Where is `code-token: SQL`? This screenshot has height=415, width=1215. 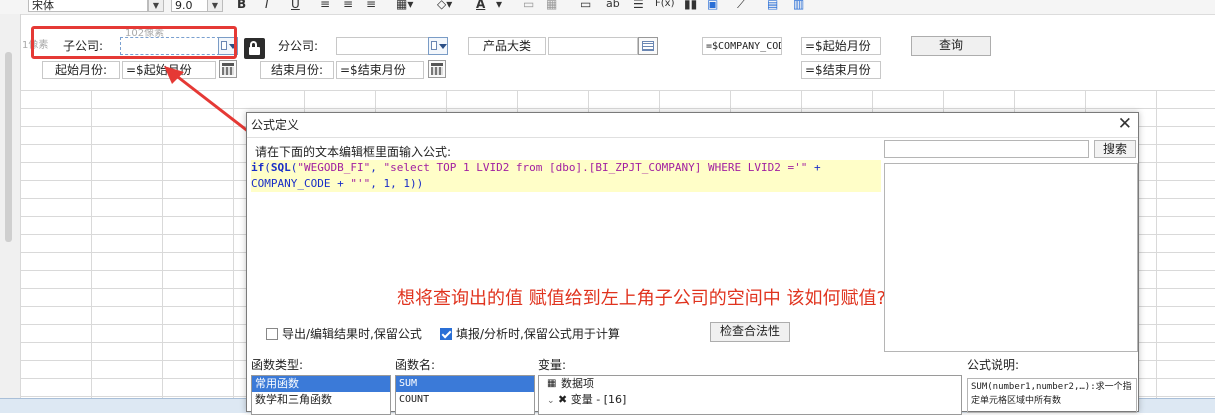
code-token: SQL is located at coordinates (280, 167).